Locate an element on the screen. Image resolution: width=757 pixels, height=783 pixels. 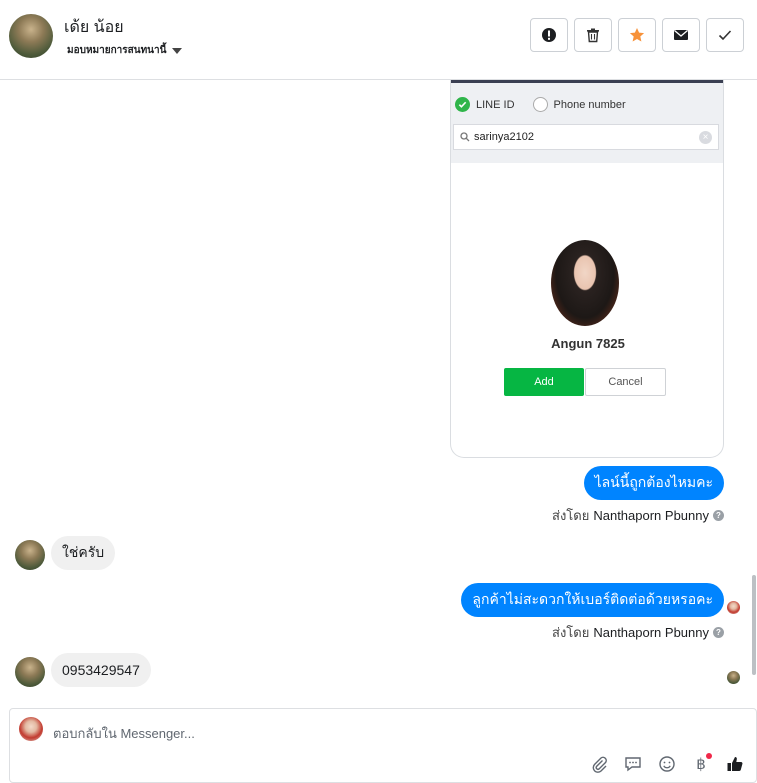
line-search-field: sarinya2102 × is located at coordinates (586, 137).